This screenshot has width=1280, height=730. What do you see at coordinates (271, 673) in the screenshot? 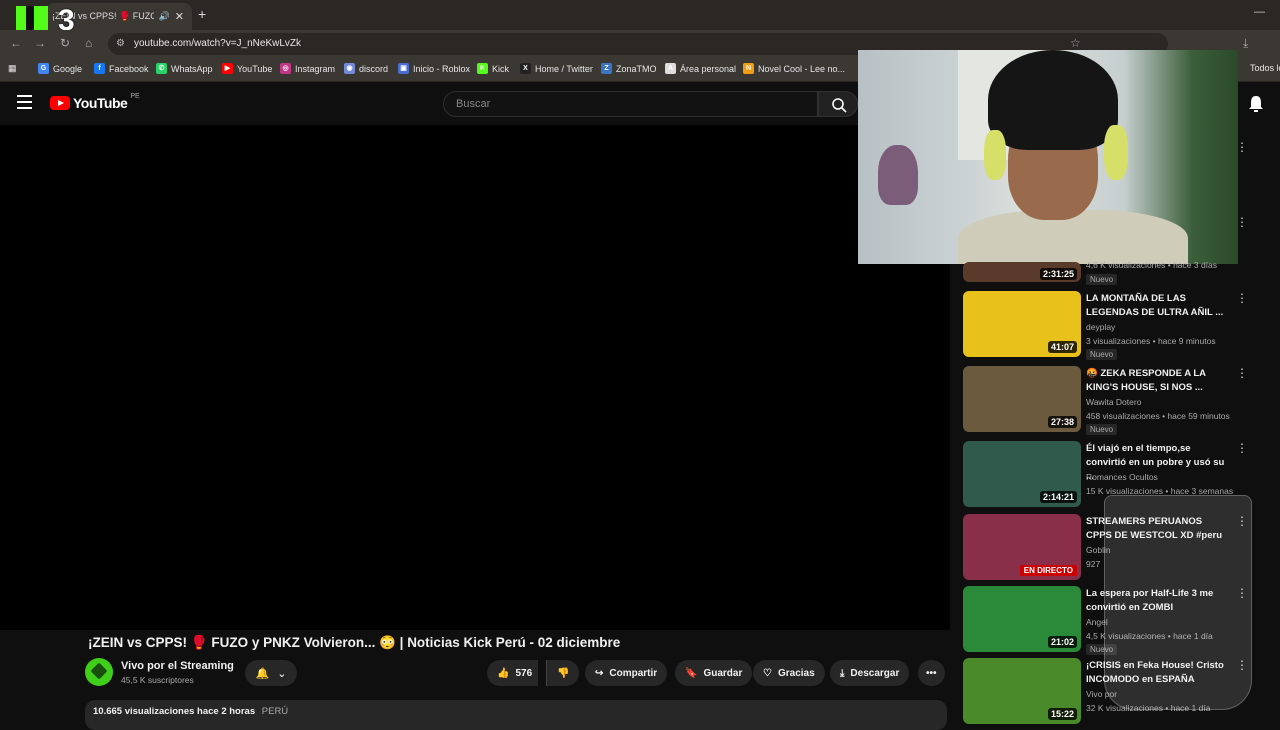
I see `subscribed-bell-button: 🔔 ⌄` at bounding box center [271, 673].